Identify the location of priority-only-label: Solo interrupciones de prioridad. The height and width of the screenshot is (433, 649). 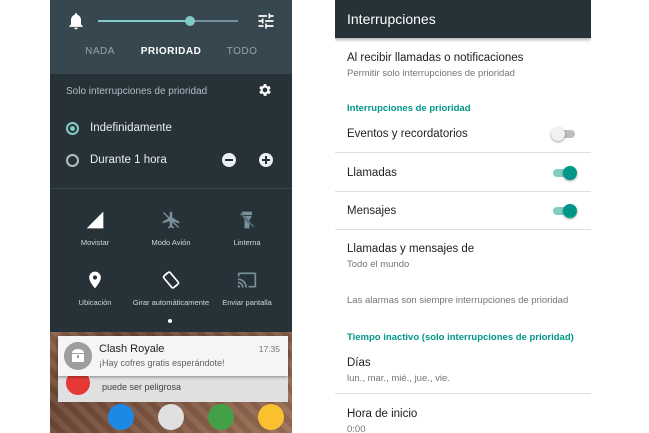
(137, 91).